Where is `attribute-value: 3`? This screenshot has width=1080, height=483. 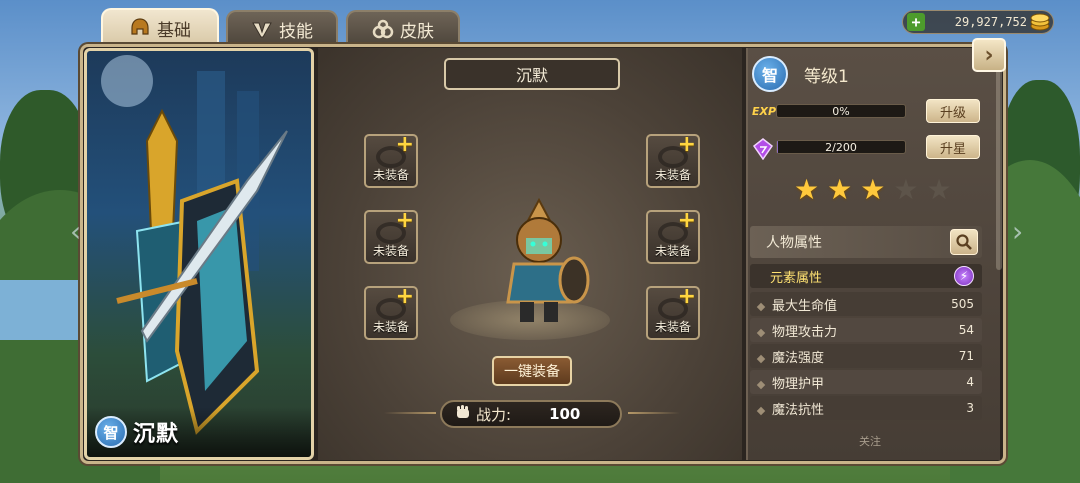 attribute-value: 3 is located at coordinates (970, 408).